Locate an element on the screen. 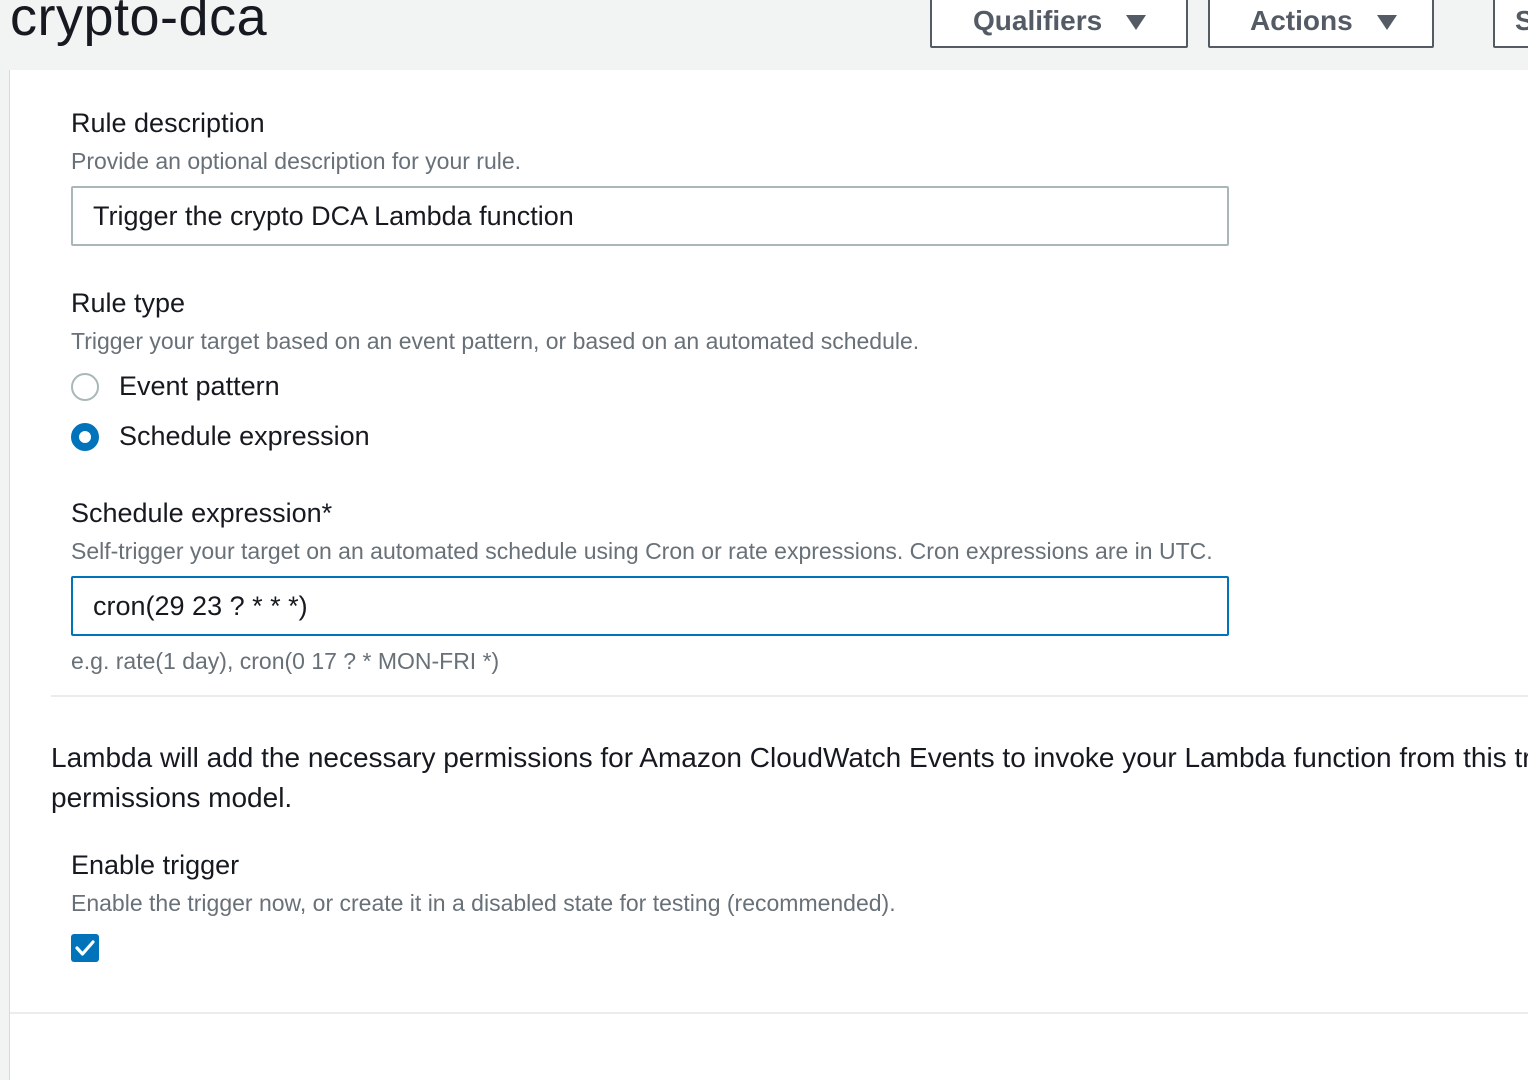 This screenshot has height=1080, width=1528. checkmark-icon is located at coordinates (85, 948).